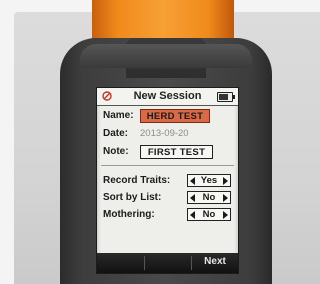  I want to click on mothering-row: Mothering:, so click(129, 214).